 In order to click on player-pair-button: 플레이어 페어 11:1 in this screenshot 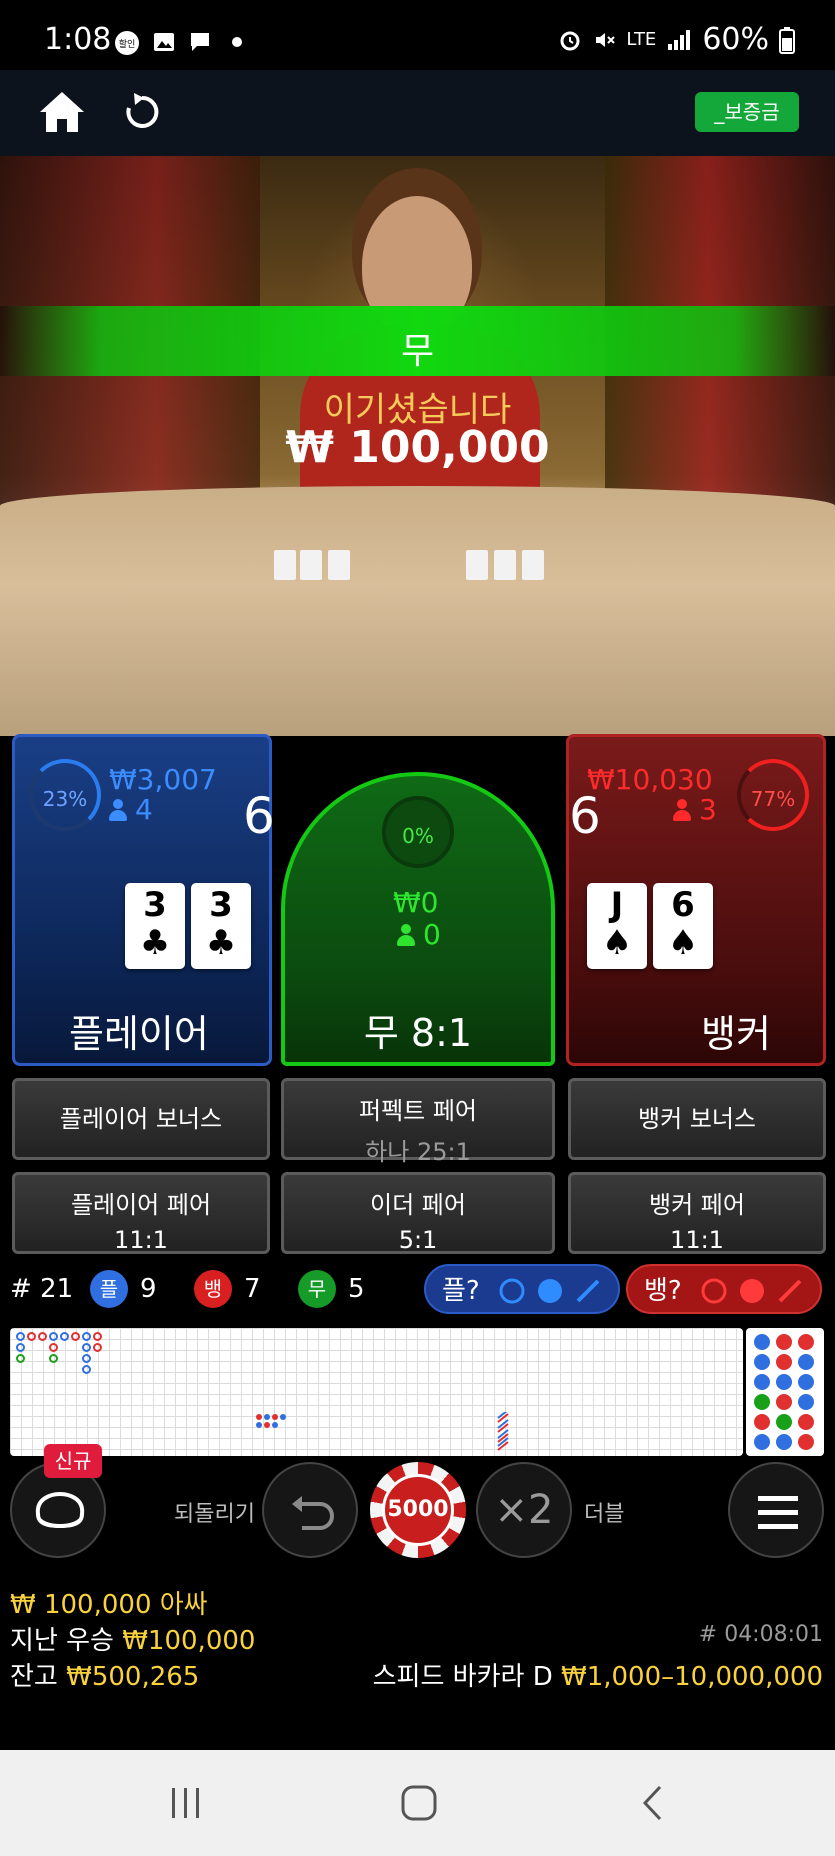, I will do `click(141, 1213)`.